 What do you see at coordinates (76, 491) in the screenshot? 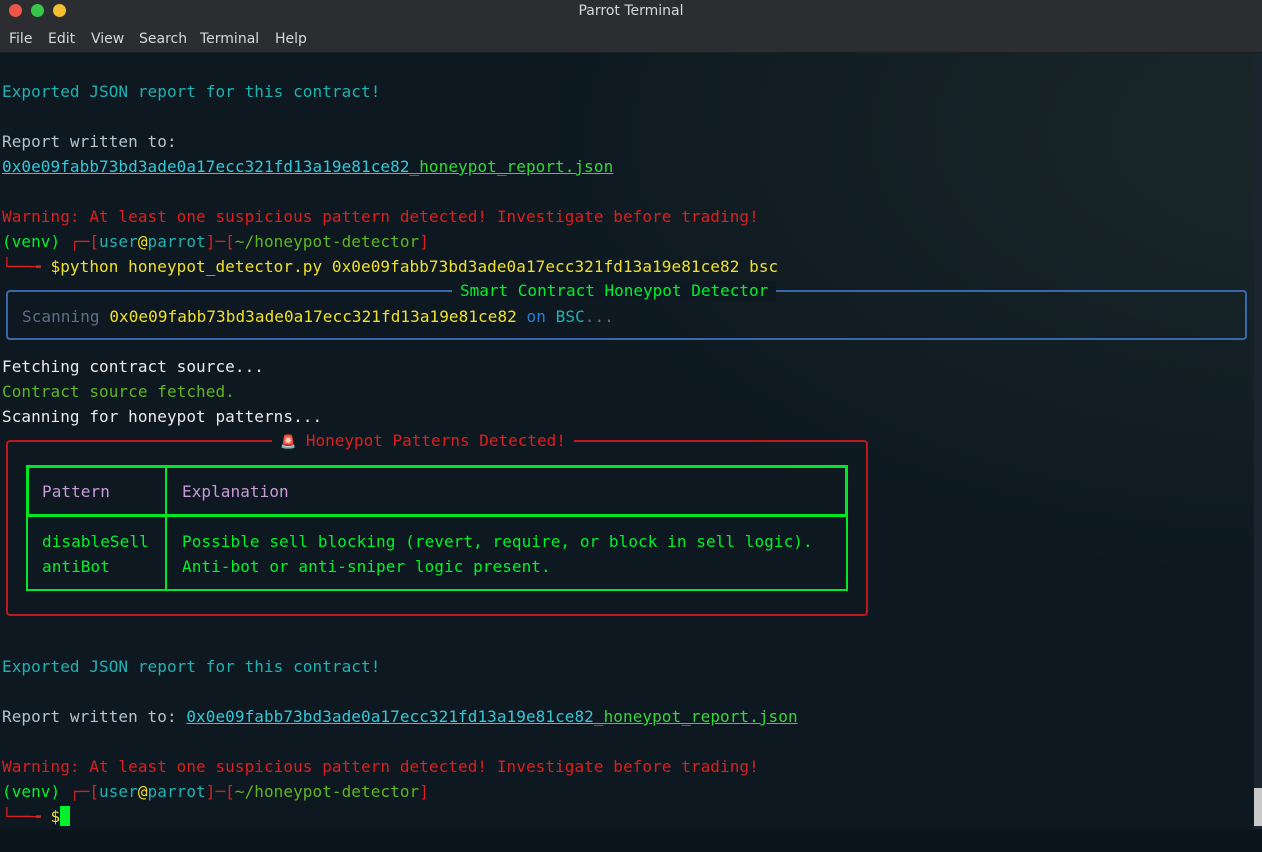
I see `header-pattern: Pattern` at bounding box center [76, 491].